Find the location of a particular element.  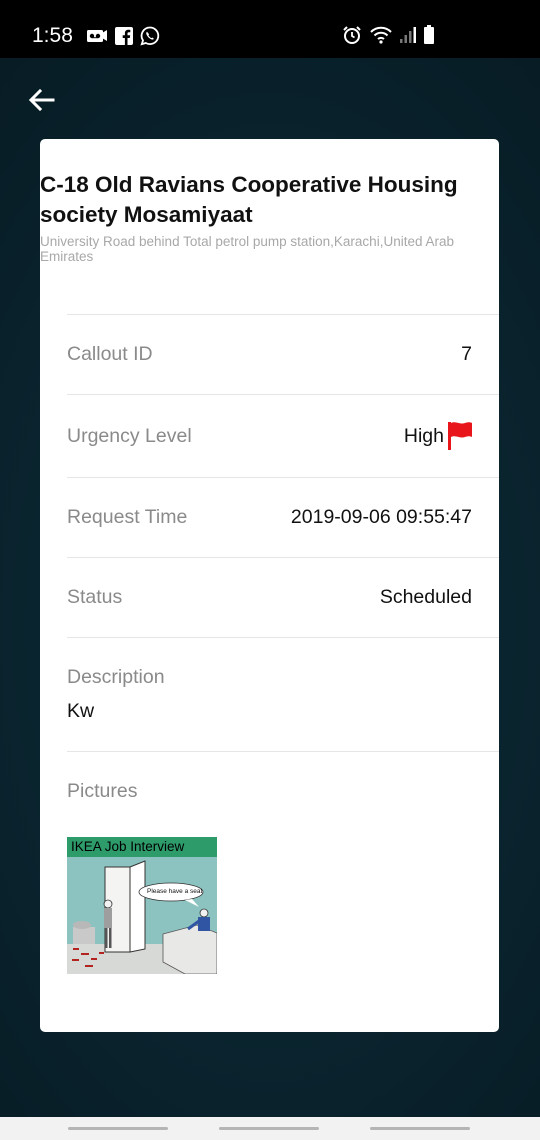

picture-thumbnail: IKEA Job Interview Please have a seat is located at coordinates (142, 905).